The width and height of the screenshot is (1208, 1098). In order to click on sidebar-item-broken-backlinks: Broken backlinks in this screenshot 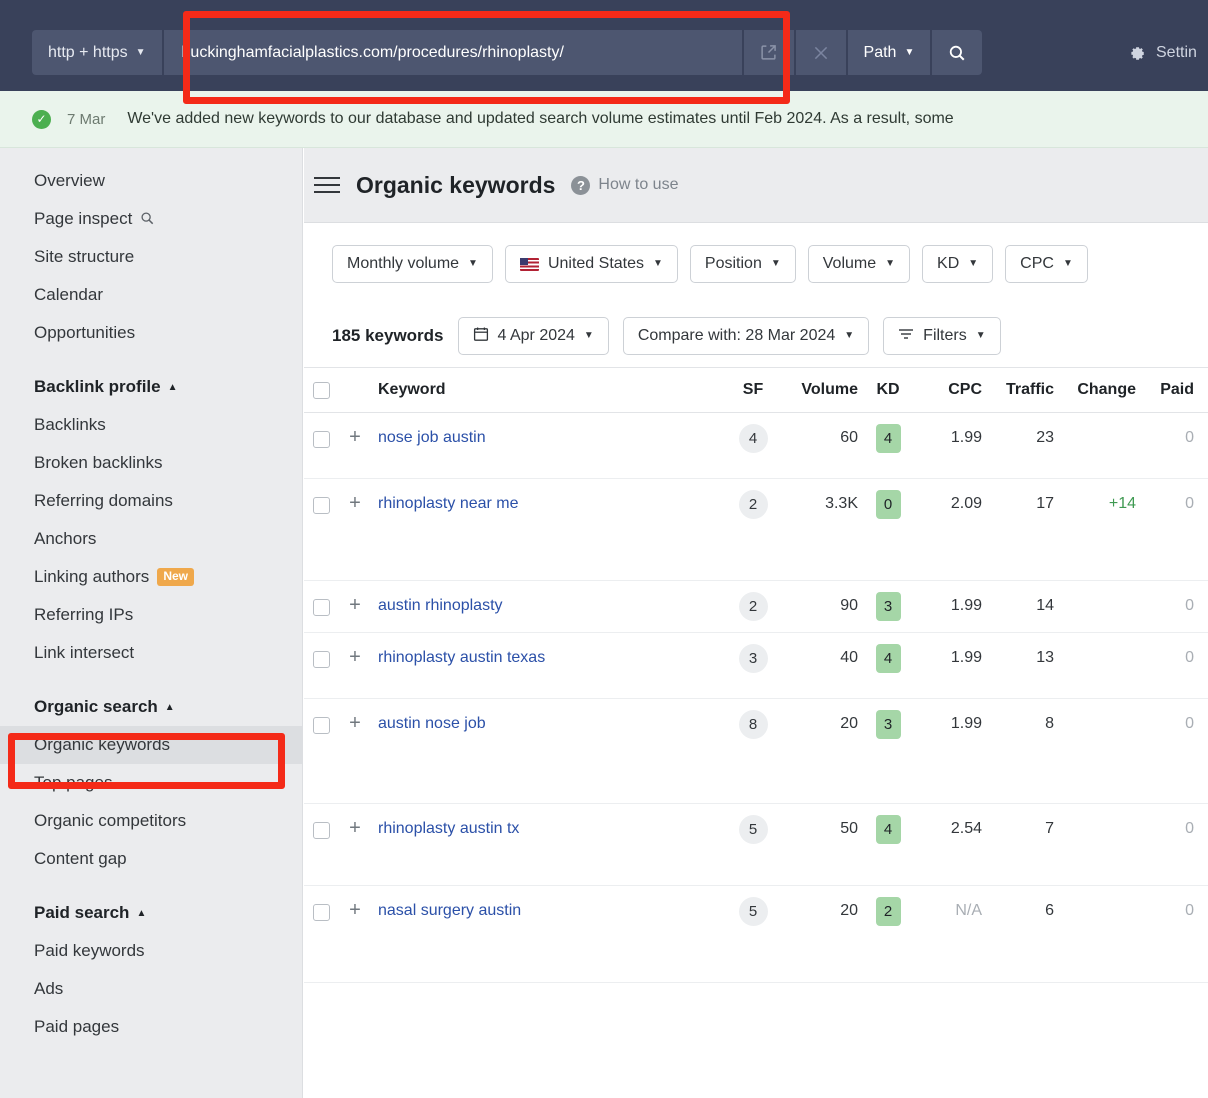, I will do `click(151, 463)`.